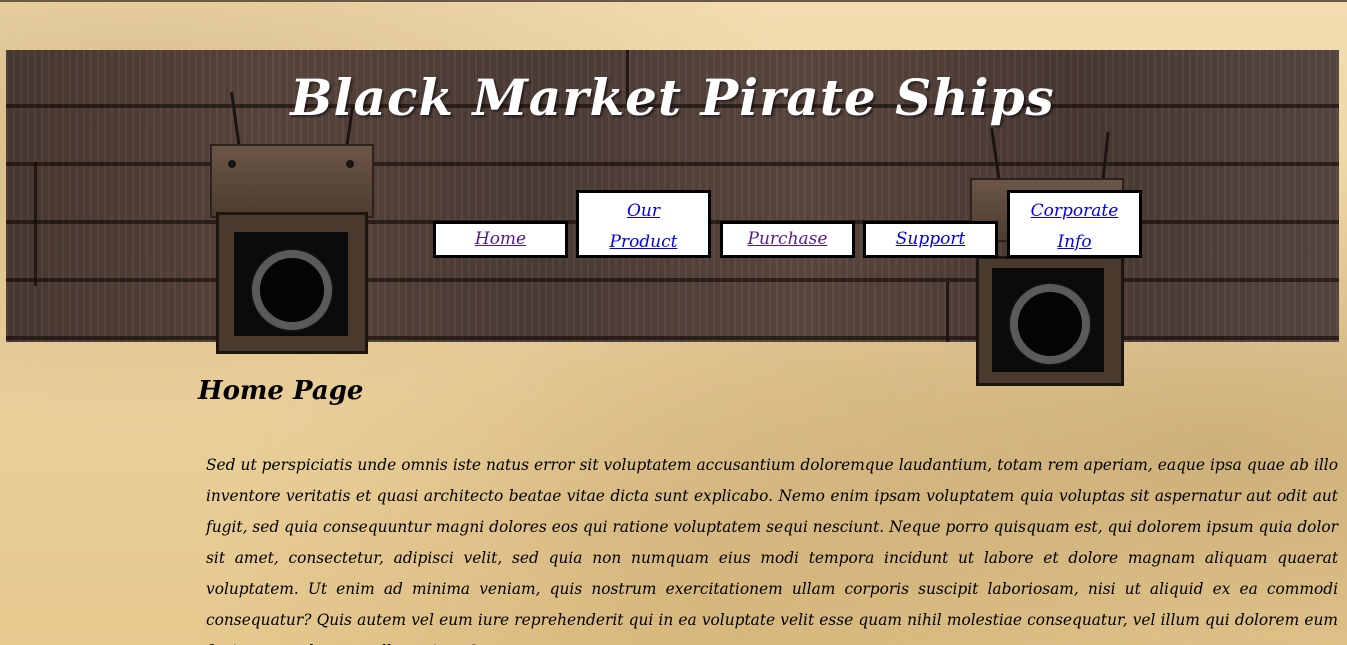 Image resolution: width=1347 pixels, height=645 pixels. What do you see at coordinates (292, 181) in the screenshot?
I see `hatch-lid` at bounding box center [292, 181].